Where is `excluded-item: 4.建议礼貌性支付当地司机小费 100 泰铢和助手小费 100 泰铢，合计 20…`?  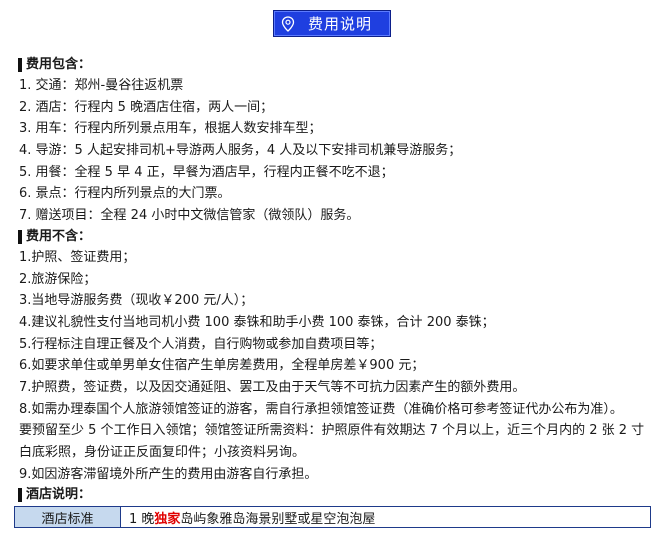 excluded-item: 4.建议礼貌性支付当地司机小费 100 泰铢和助手小费 100 泰铢，合计 20… is located at coordinates (257, 322).